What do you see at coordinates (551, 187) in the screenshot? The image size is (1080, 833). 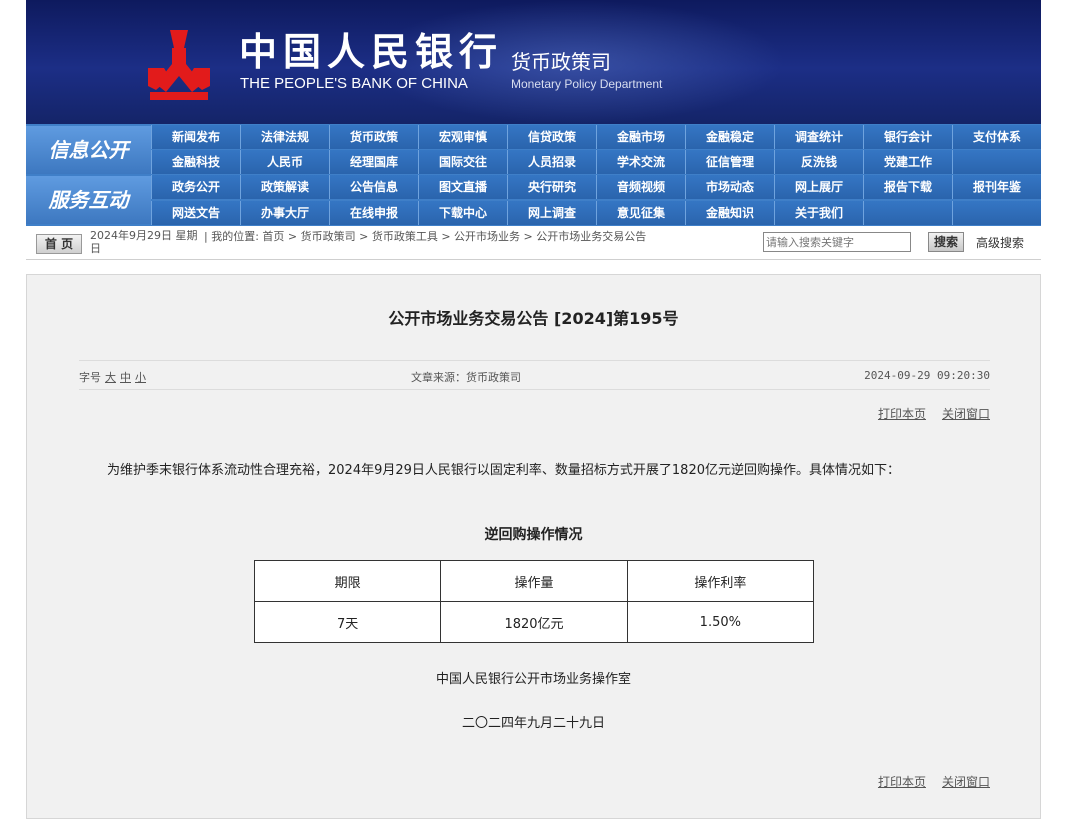 I see `nav-item: 央行研究` at bounding box center [551, 187].